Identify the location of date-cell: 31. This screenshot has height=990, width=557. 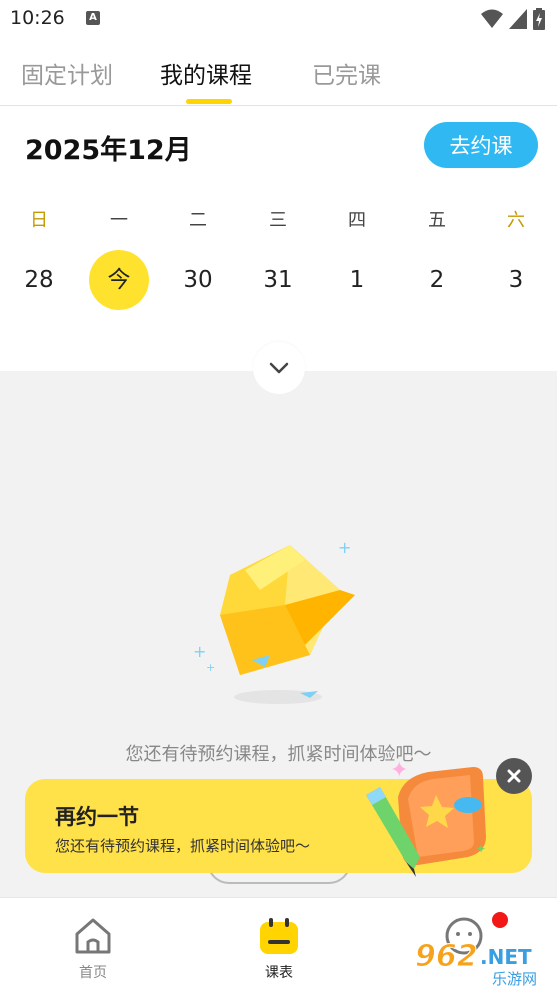
(278, 280).